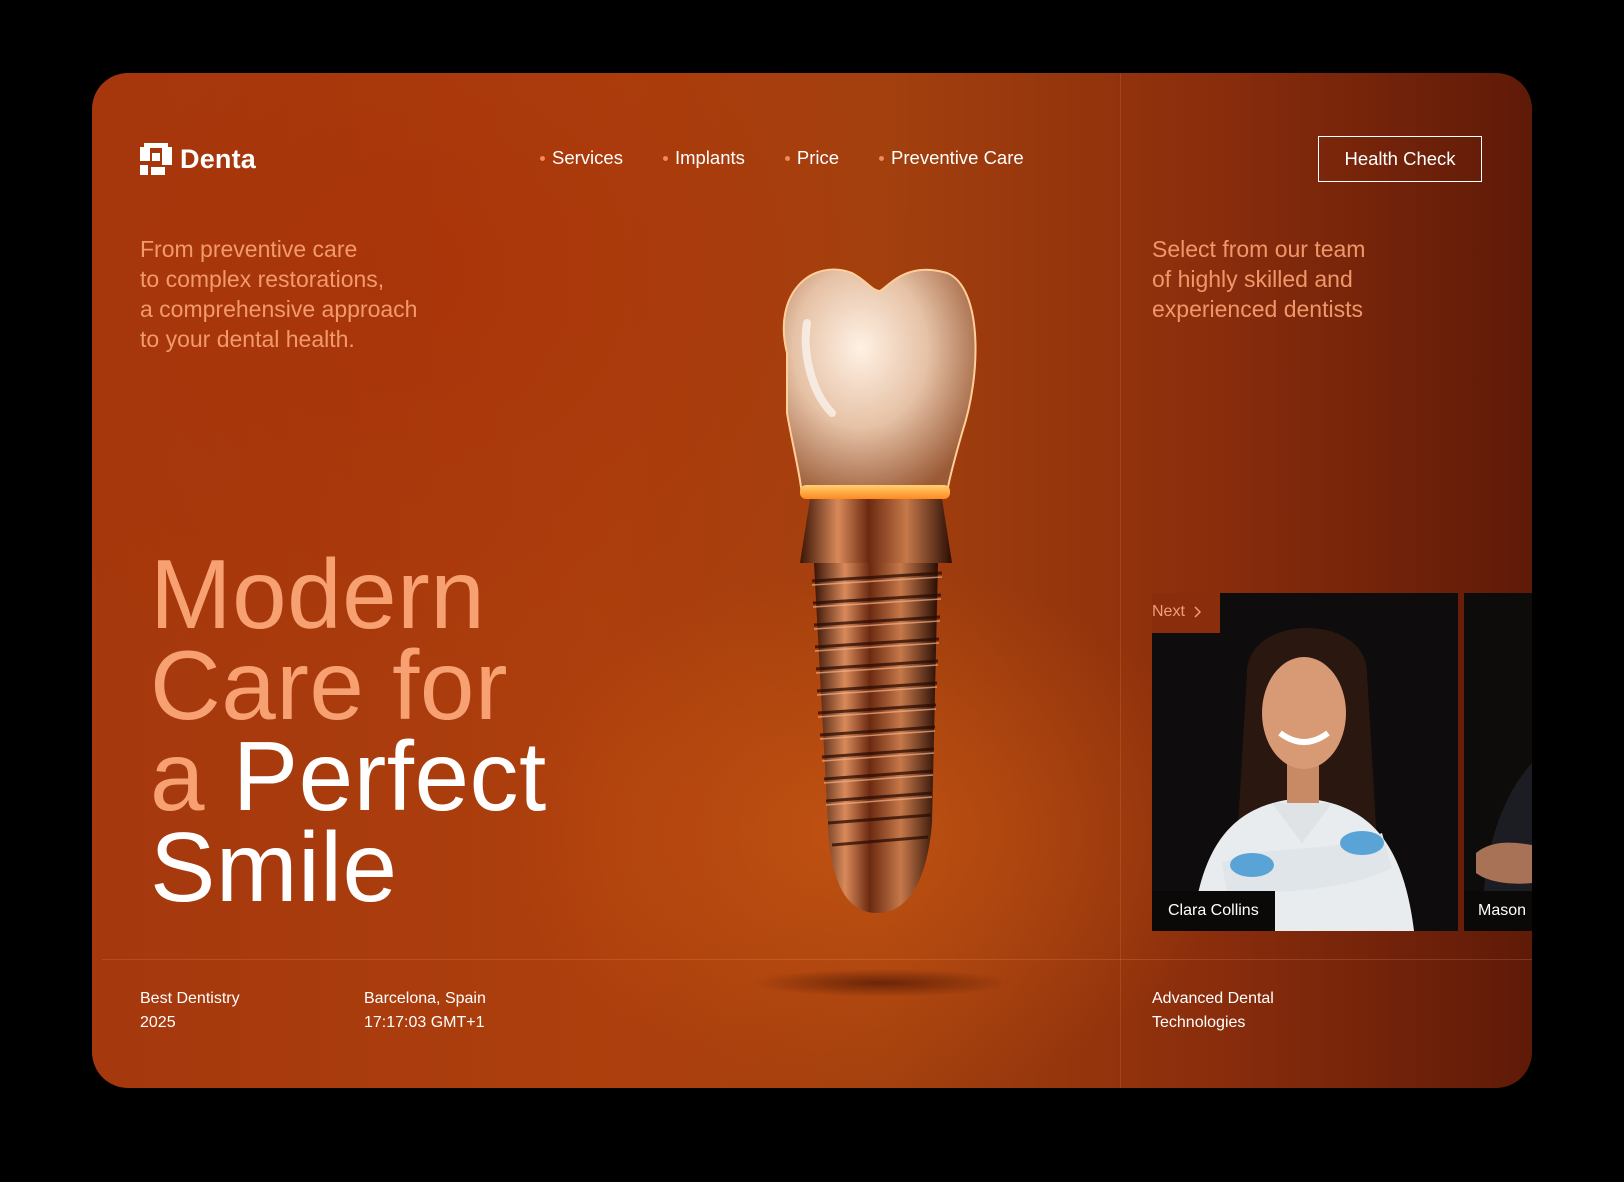 Image resolution: width=1624 pixels, height=1182 pixels. I want to click on footer-line: Advanced Dental, so click(1213, 998).